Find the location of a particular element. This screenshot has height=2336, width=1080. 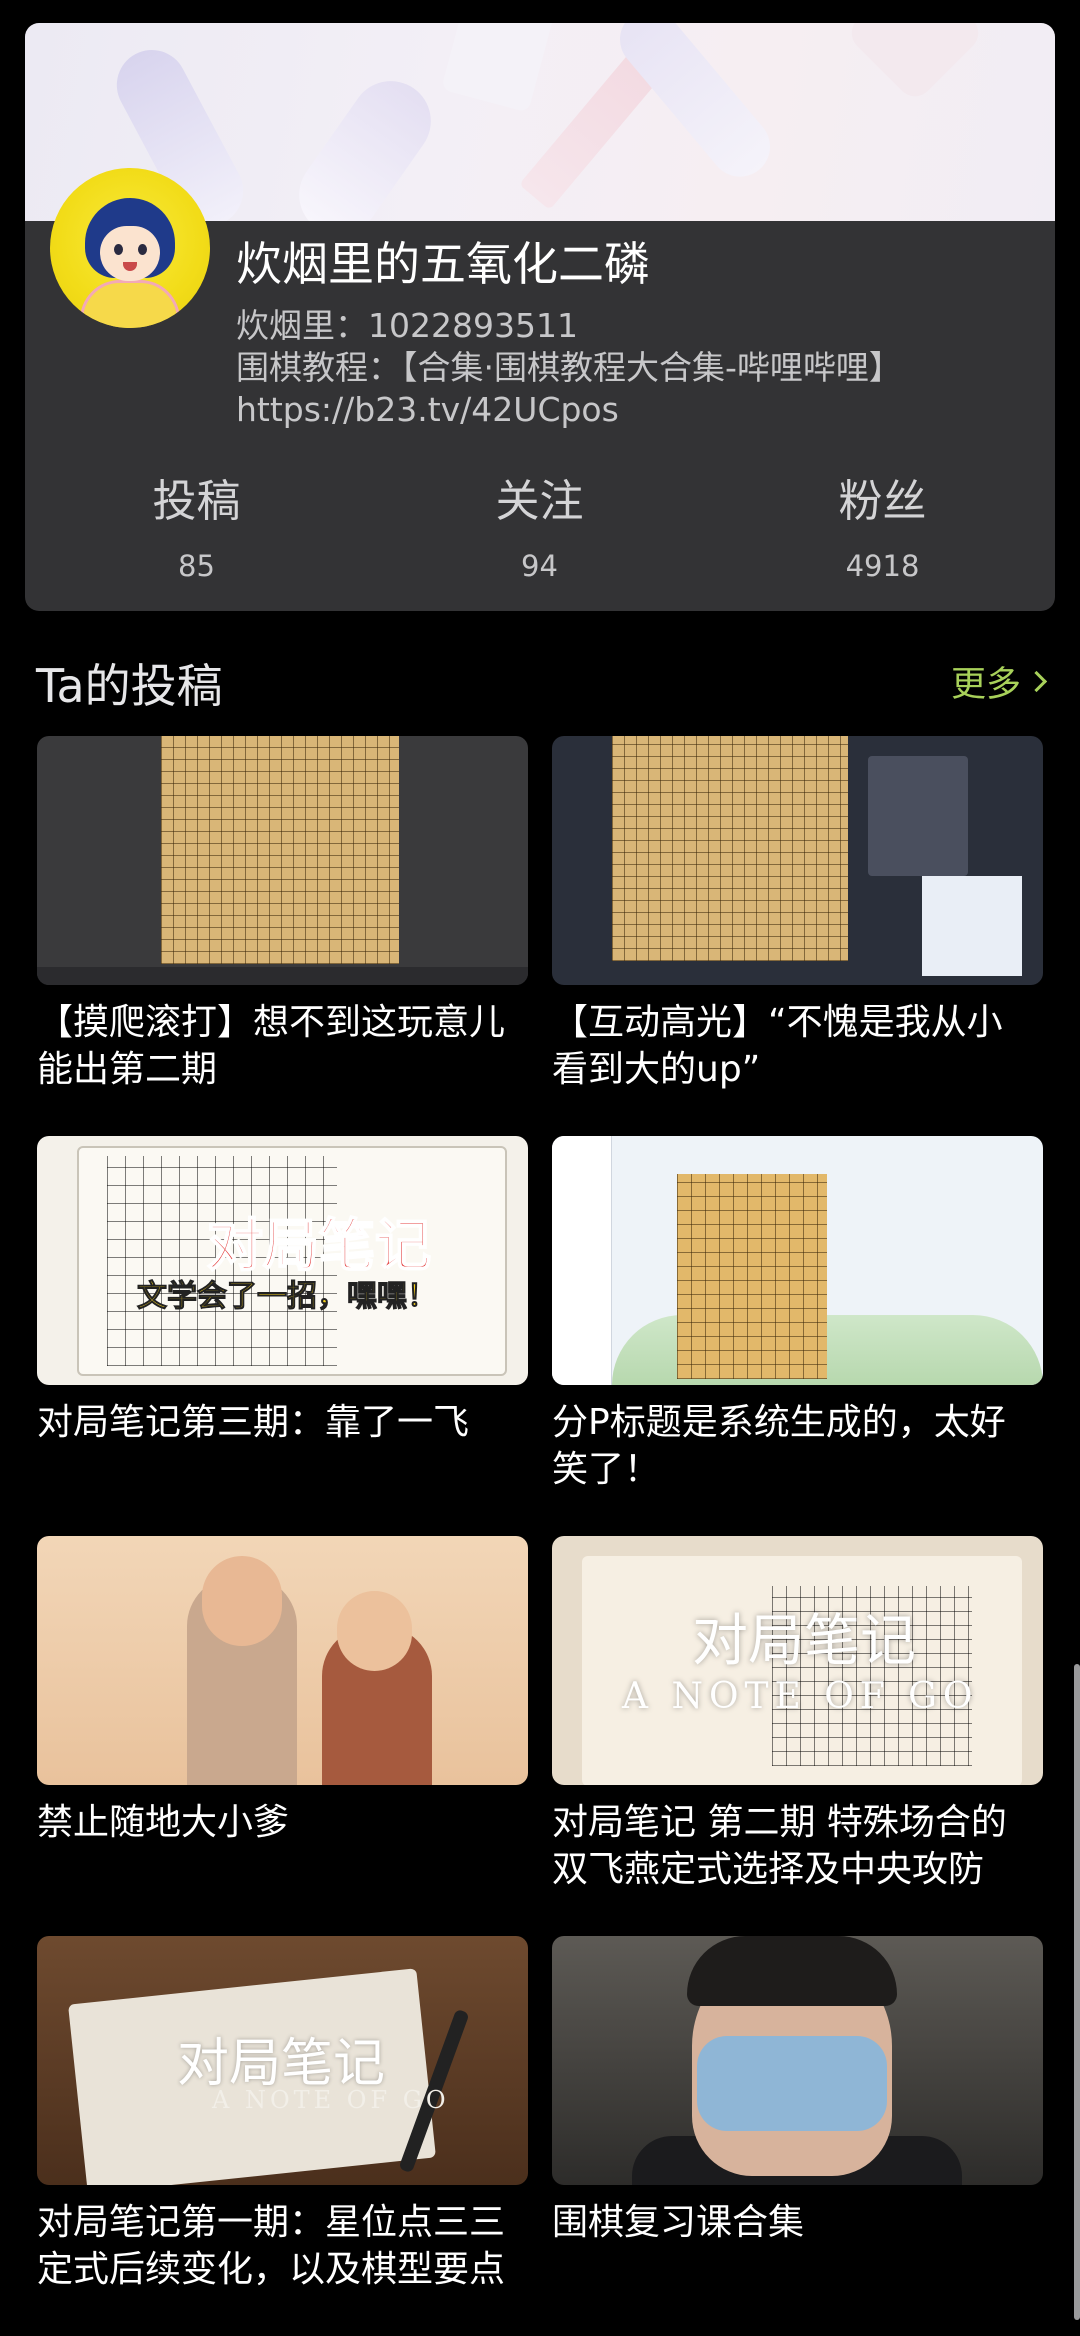

video-card: 禁止随地大小爹 is located at coordinates (282, 1736).